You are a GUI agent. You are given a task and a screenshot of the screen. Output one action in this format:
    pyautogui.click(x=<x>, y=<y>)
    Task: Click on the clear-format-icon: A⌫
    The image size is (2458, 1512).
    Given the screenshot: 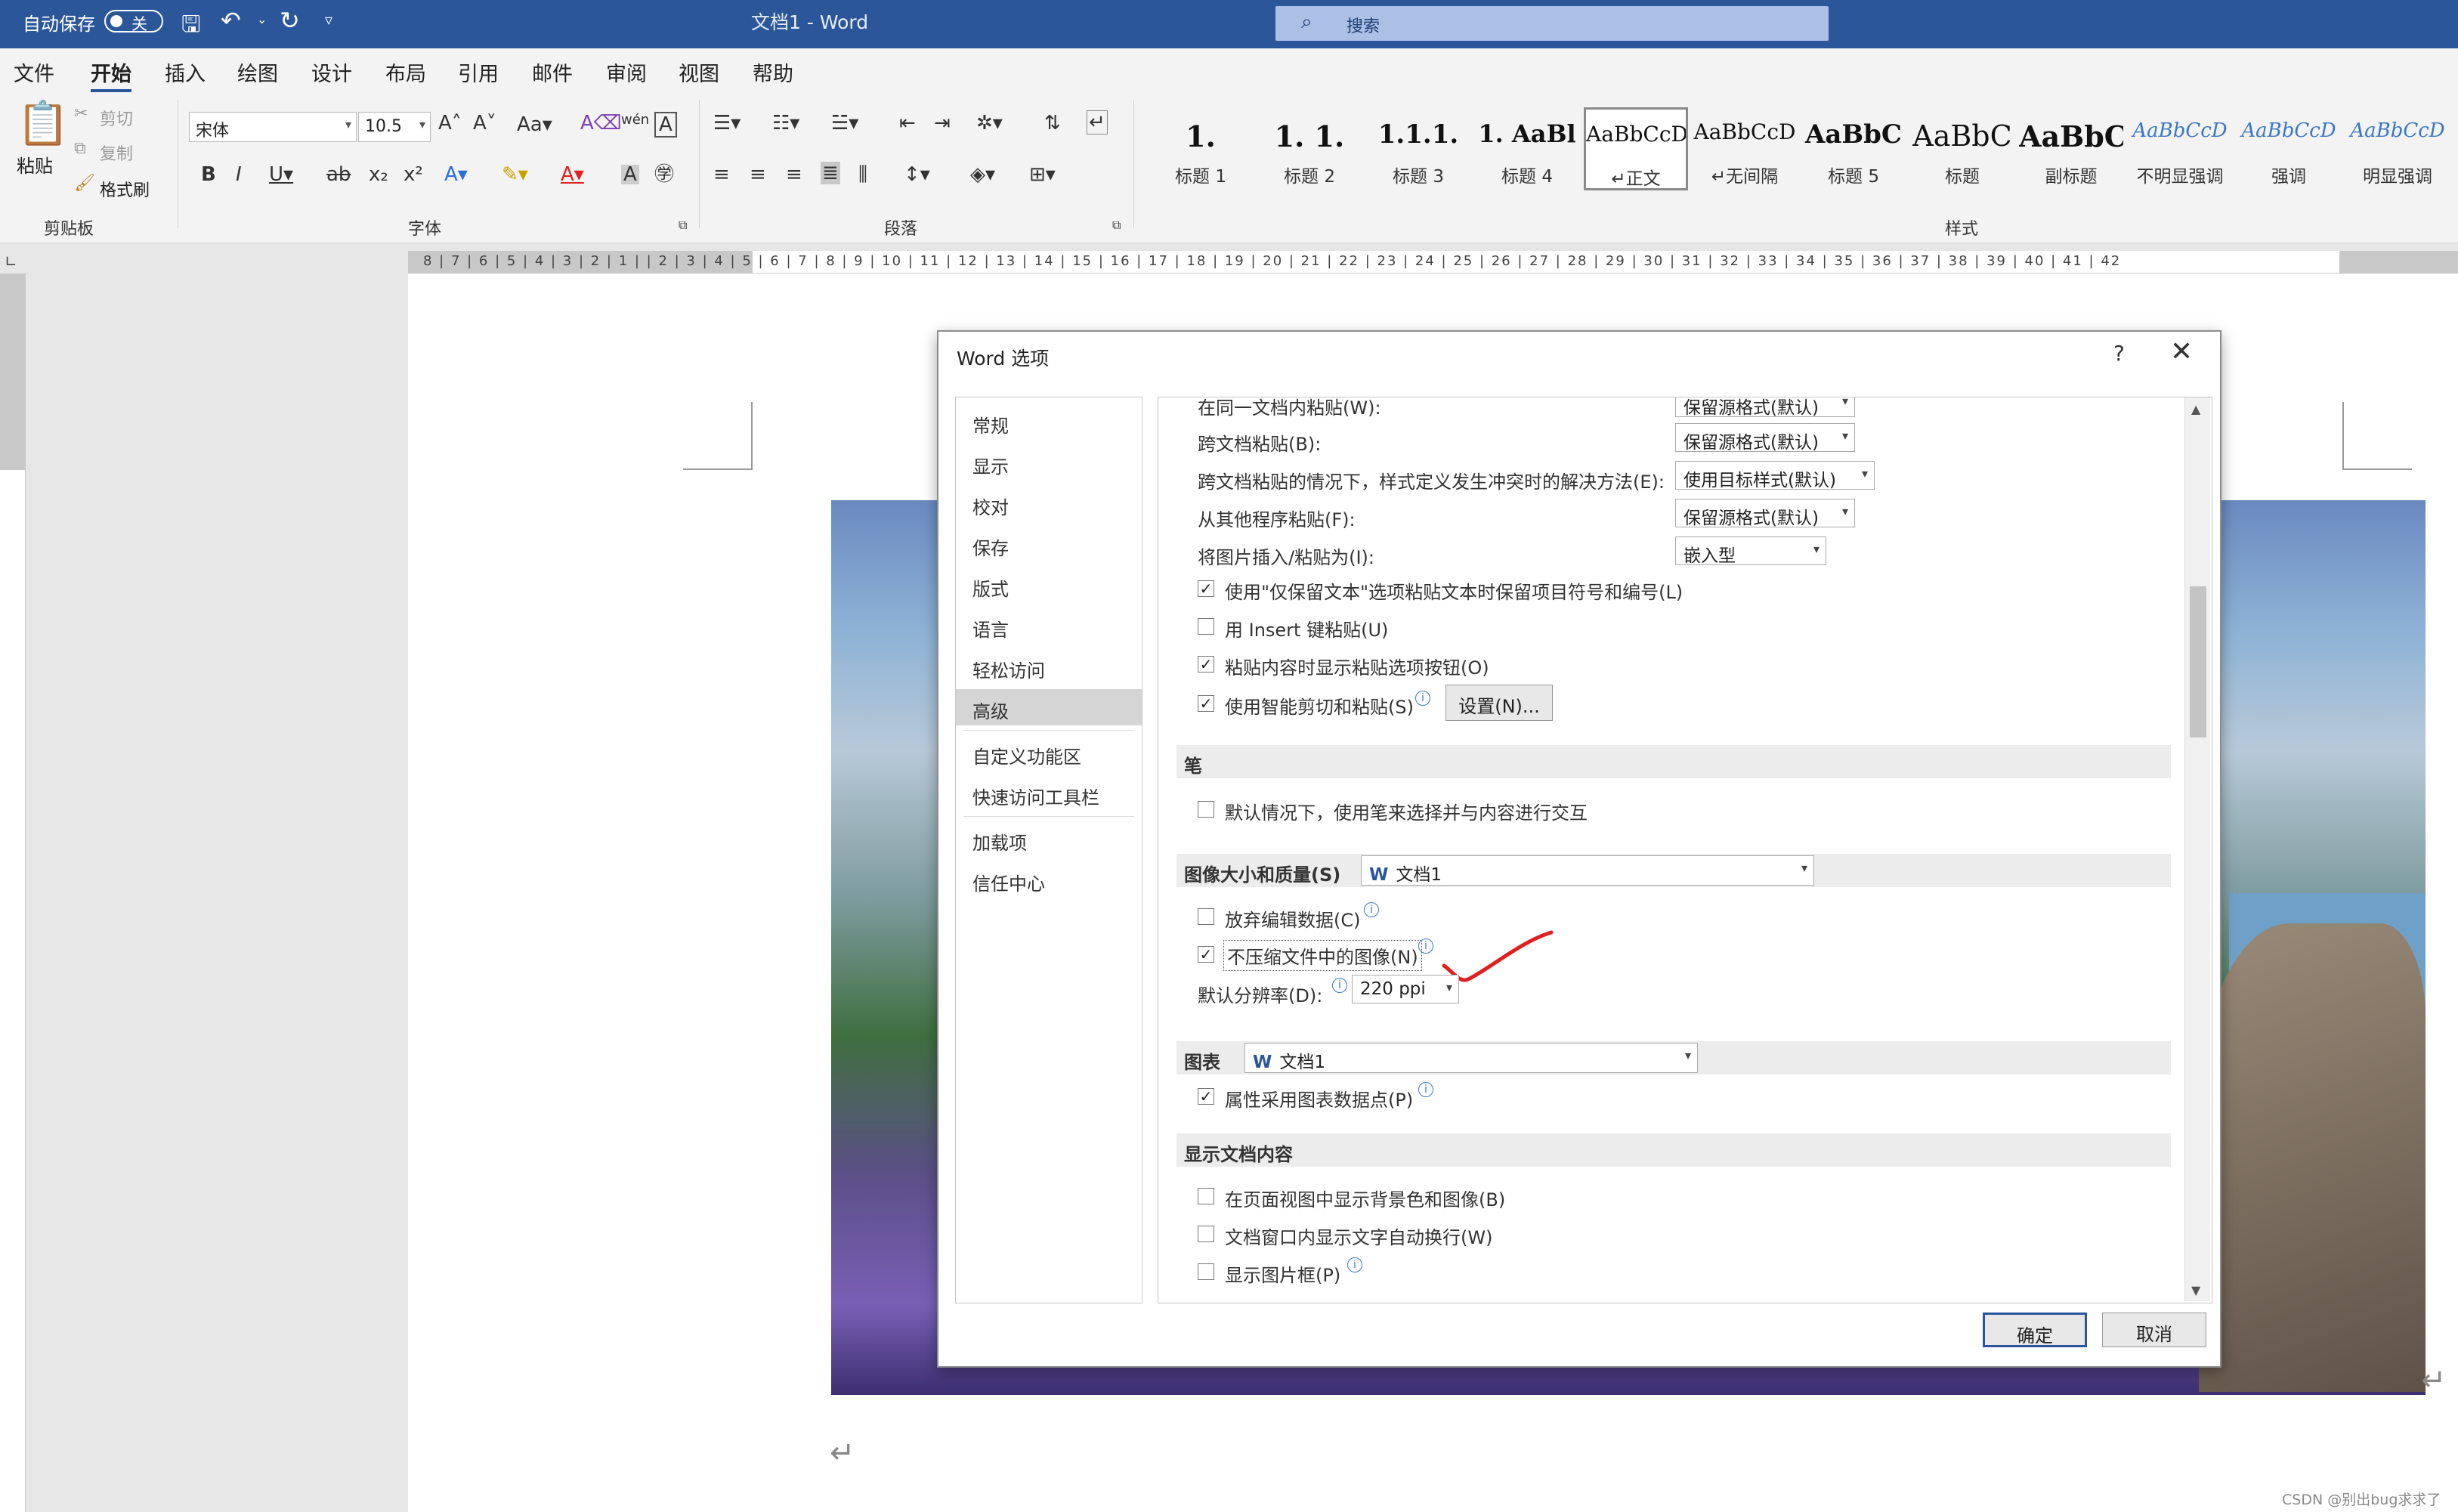 What is the action you would take?
    pyautogui.click(x=601, y=123)
    